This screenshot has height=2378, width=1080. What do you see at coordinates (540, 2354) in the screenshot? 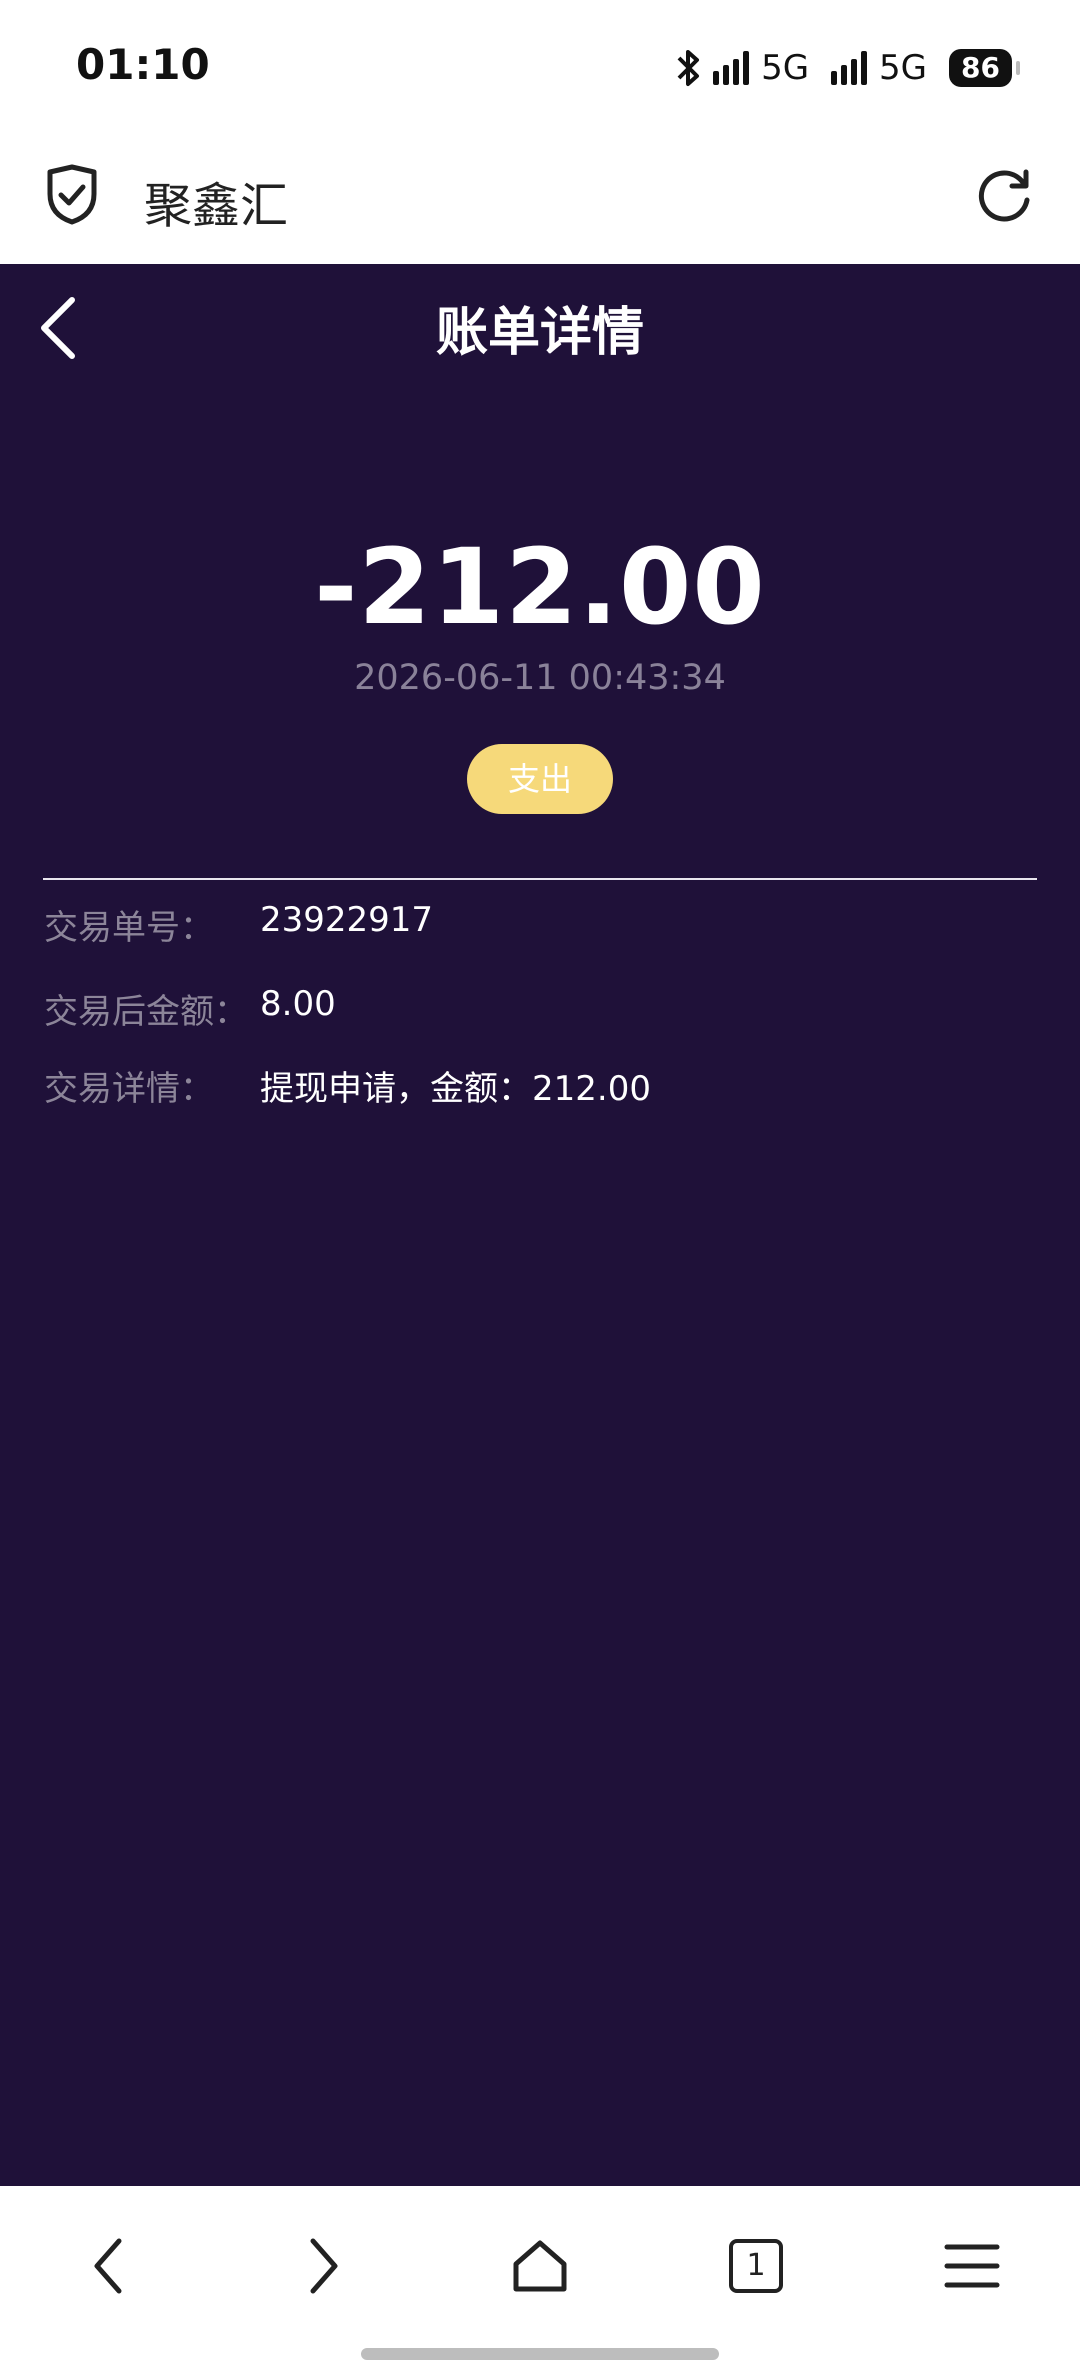
I see `home-indicator` at bounding box center [540, 2354].